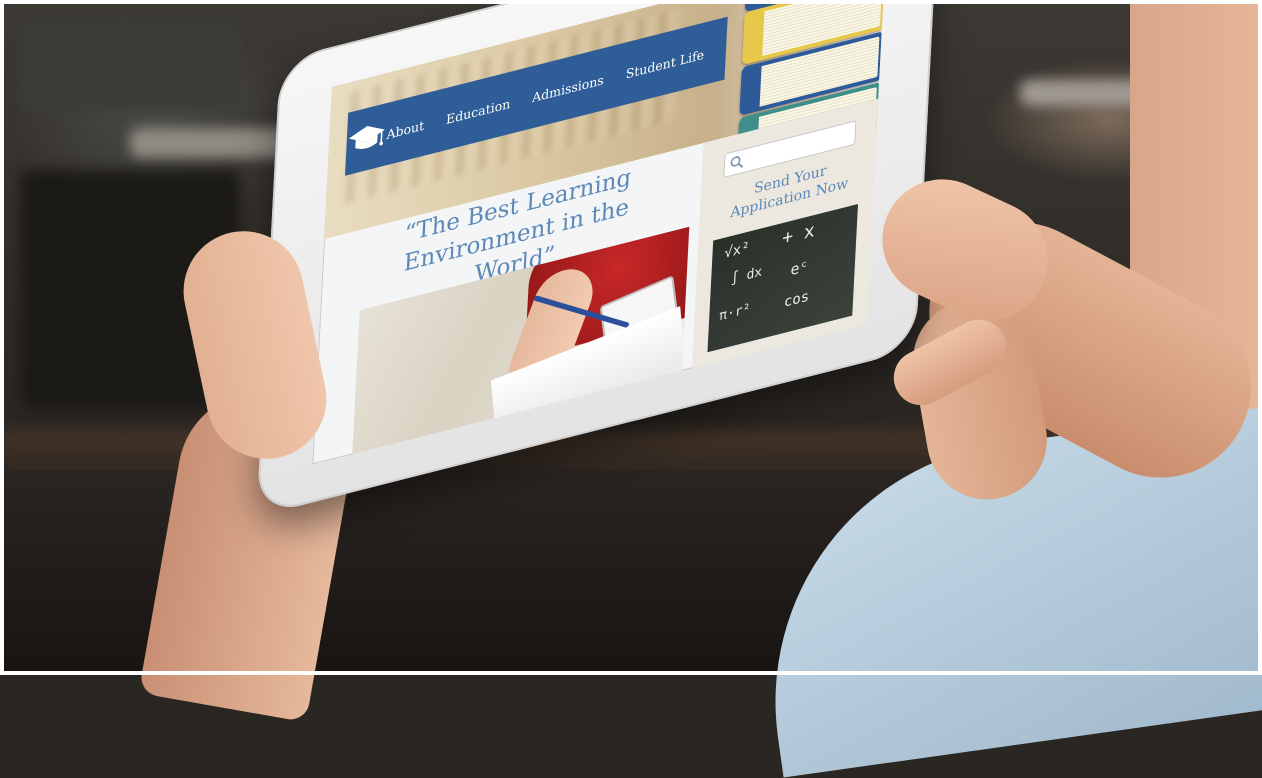 This screenshot has width=1262, height=778. What do you see at coordinates (737, 162) in the screenshot?
I see `search-icon` at bounding box center [737, 162].